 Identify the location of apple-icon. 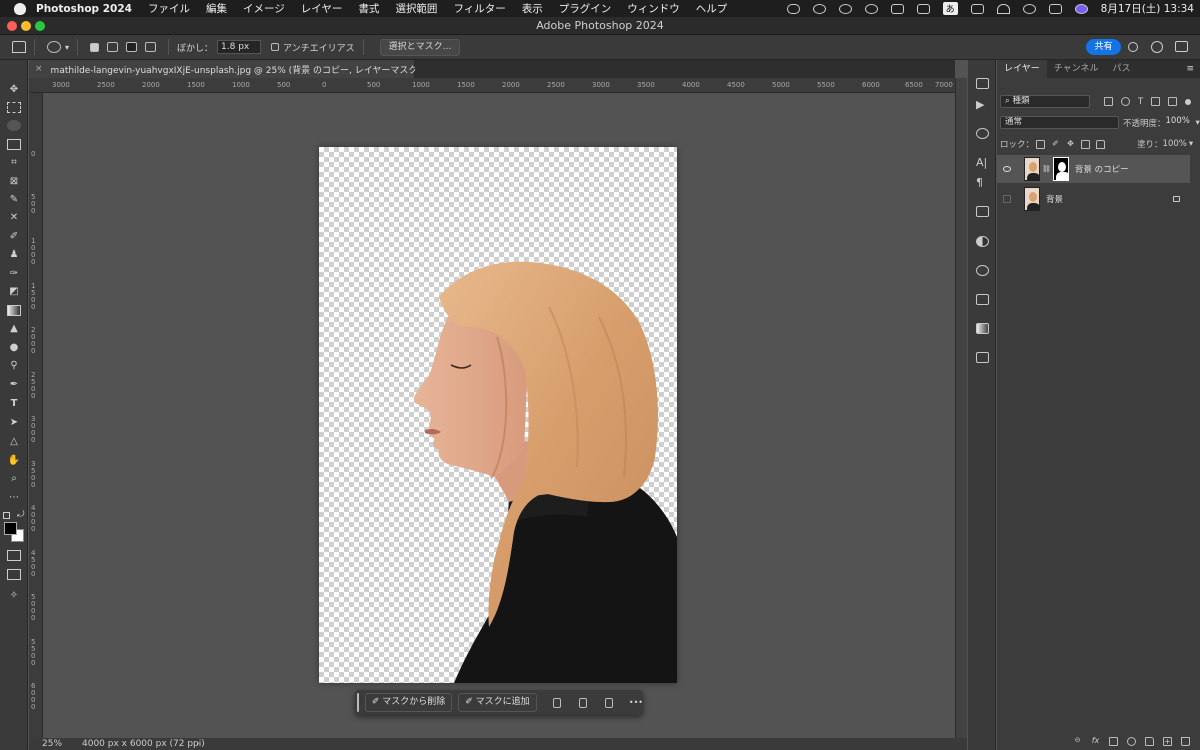
(20, 8).